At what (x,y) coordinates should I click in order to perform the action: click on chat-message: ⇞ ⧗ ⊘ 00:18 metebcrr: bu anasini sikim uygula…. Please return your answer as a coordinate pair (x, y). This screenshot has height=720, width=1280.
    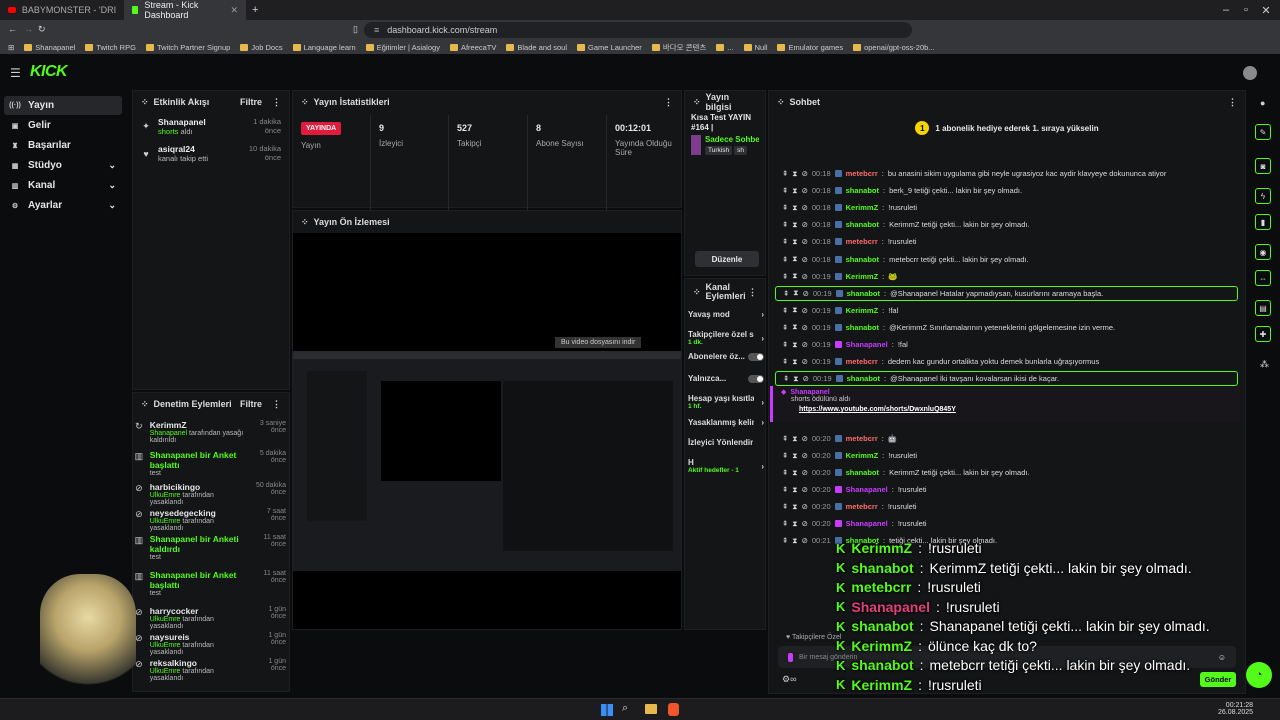
    Looking at the image, I should click on (1008, 173).